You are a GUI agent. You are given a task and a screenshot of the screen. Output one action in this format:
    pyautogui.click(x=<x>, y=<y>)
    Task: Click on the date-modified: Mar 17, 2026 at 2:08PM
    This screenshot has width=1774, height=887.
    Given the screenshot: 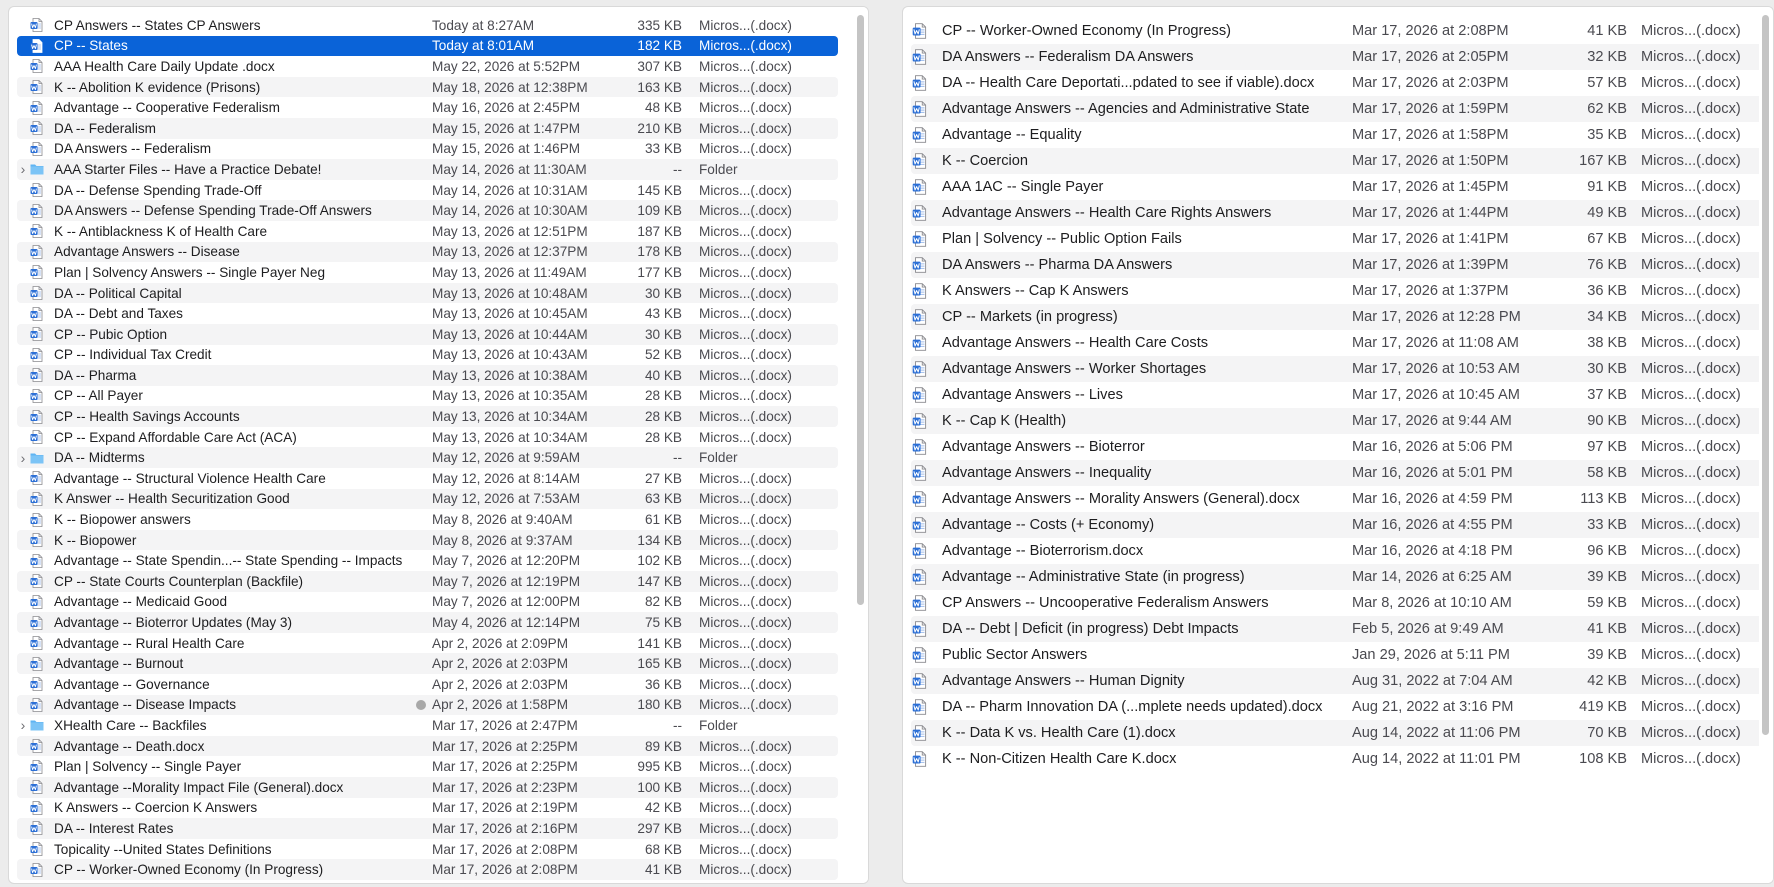 What is the action you would take?
    pyautogui.click(x=505, y=849)
    